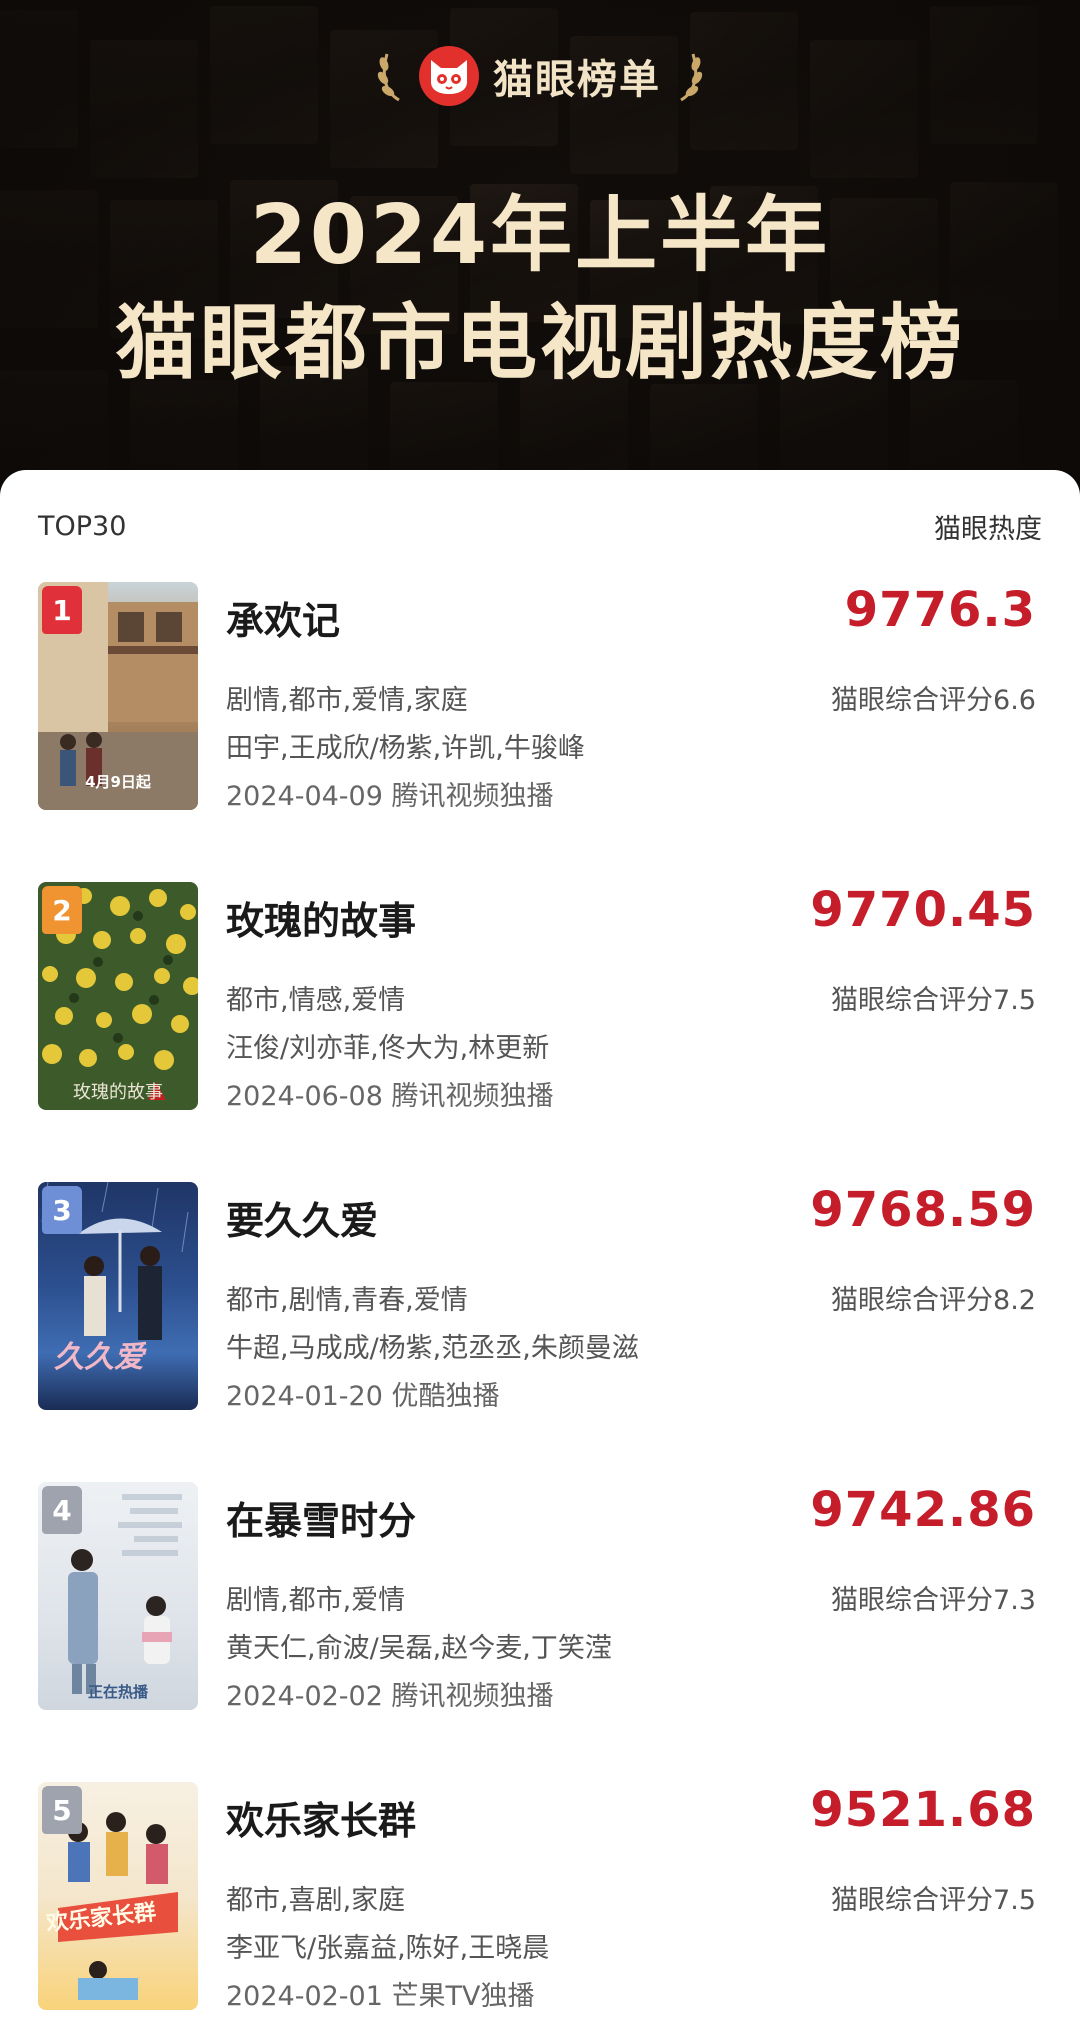 This screenshot has width=1080, height=2030. Describe the element at coordinates (62, 1510) in the screenshot. I see `rank-badge: 4` at that location.